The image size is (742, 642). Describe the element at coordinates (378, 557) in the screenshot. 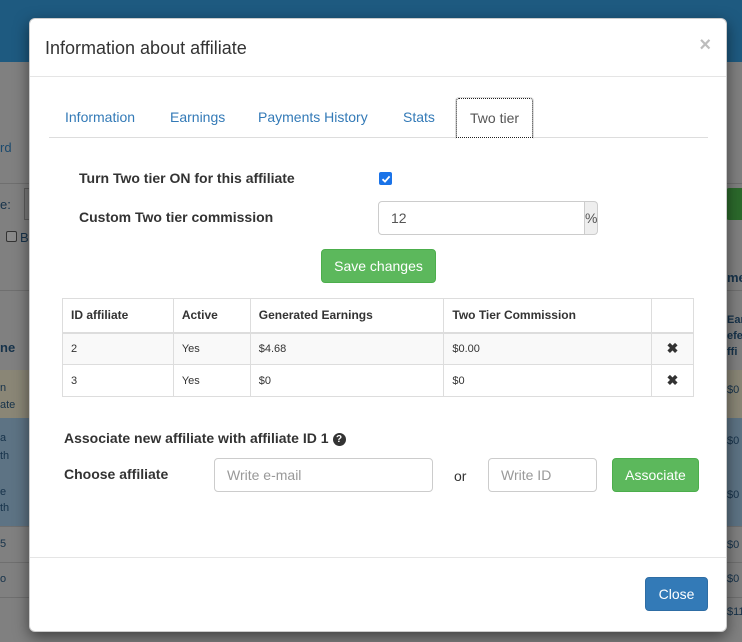

I see `modal-footer` at that location.